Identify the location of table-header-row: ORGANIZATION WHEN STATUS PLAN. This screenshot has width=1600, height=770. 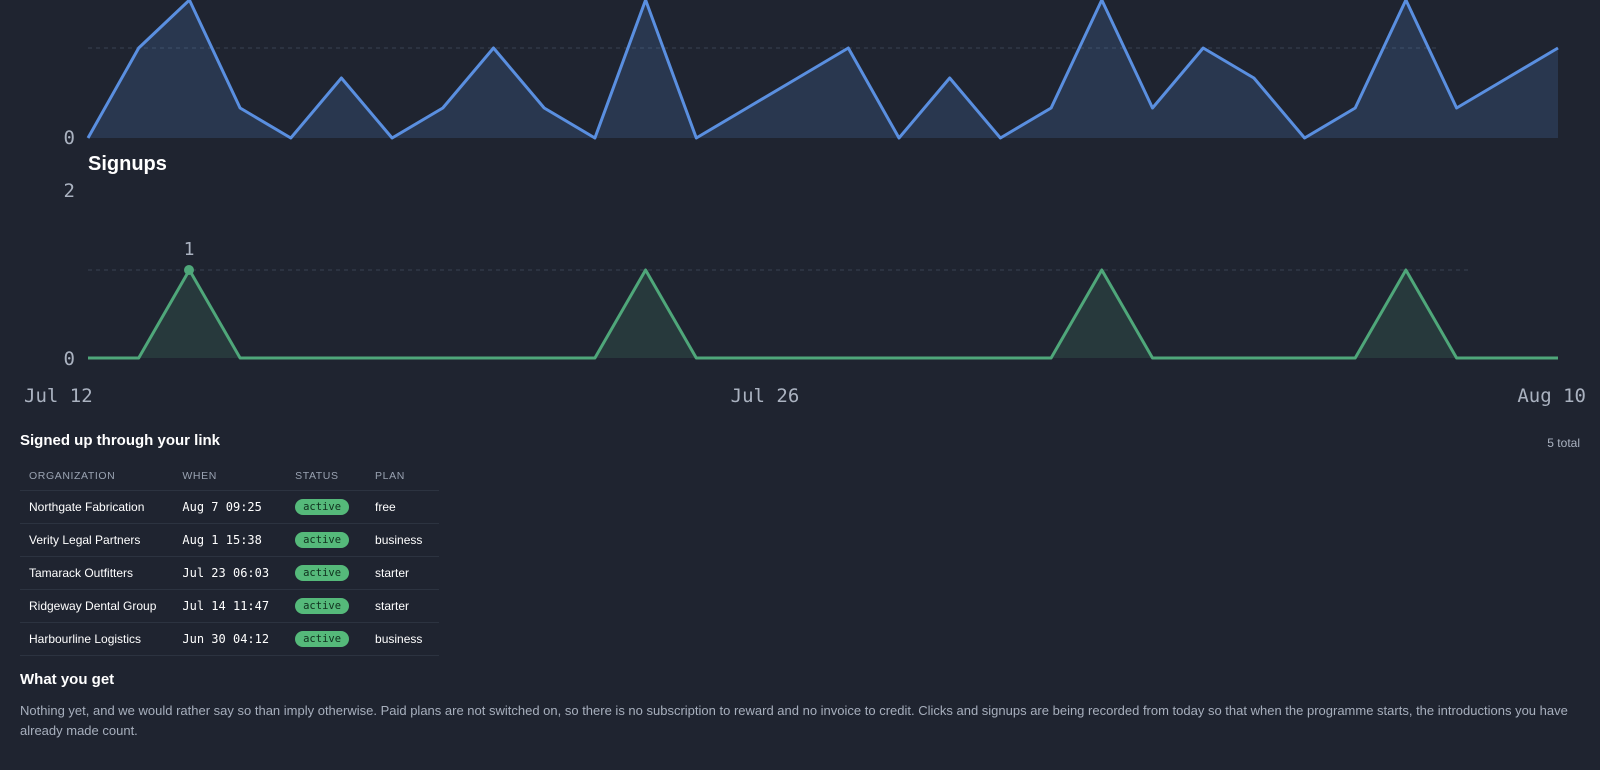
(230, 476).